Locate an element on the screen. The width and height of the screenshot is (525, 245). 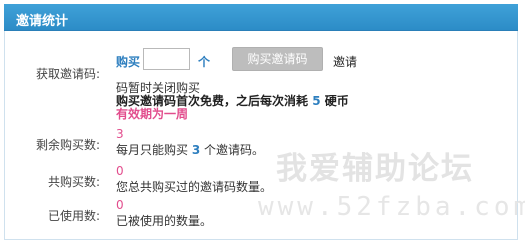
remaining-desc-prefix: 每月只能购买 is located at coordinates (152, 150).